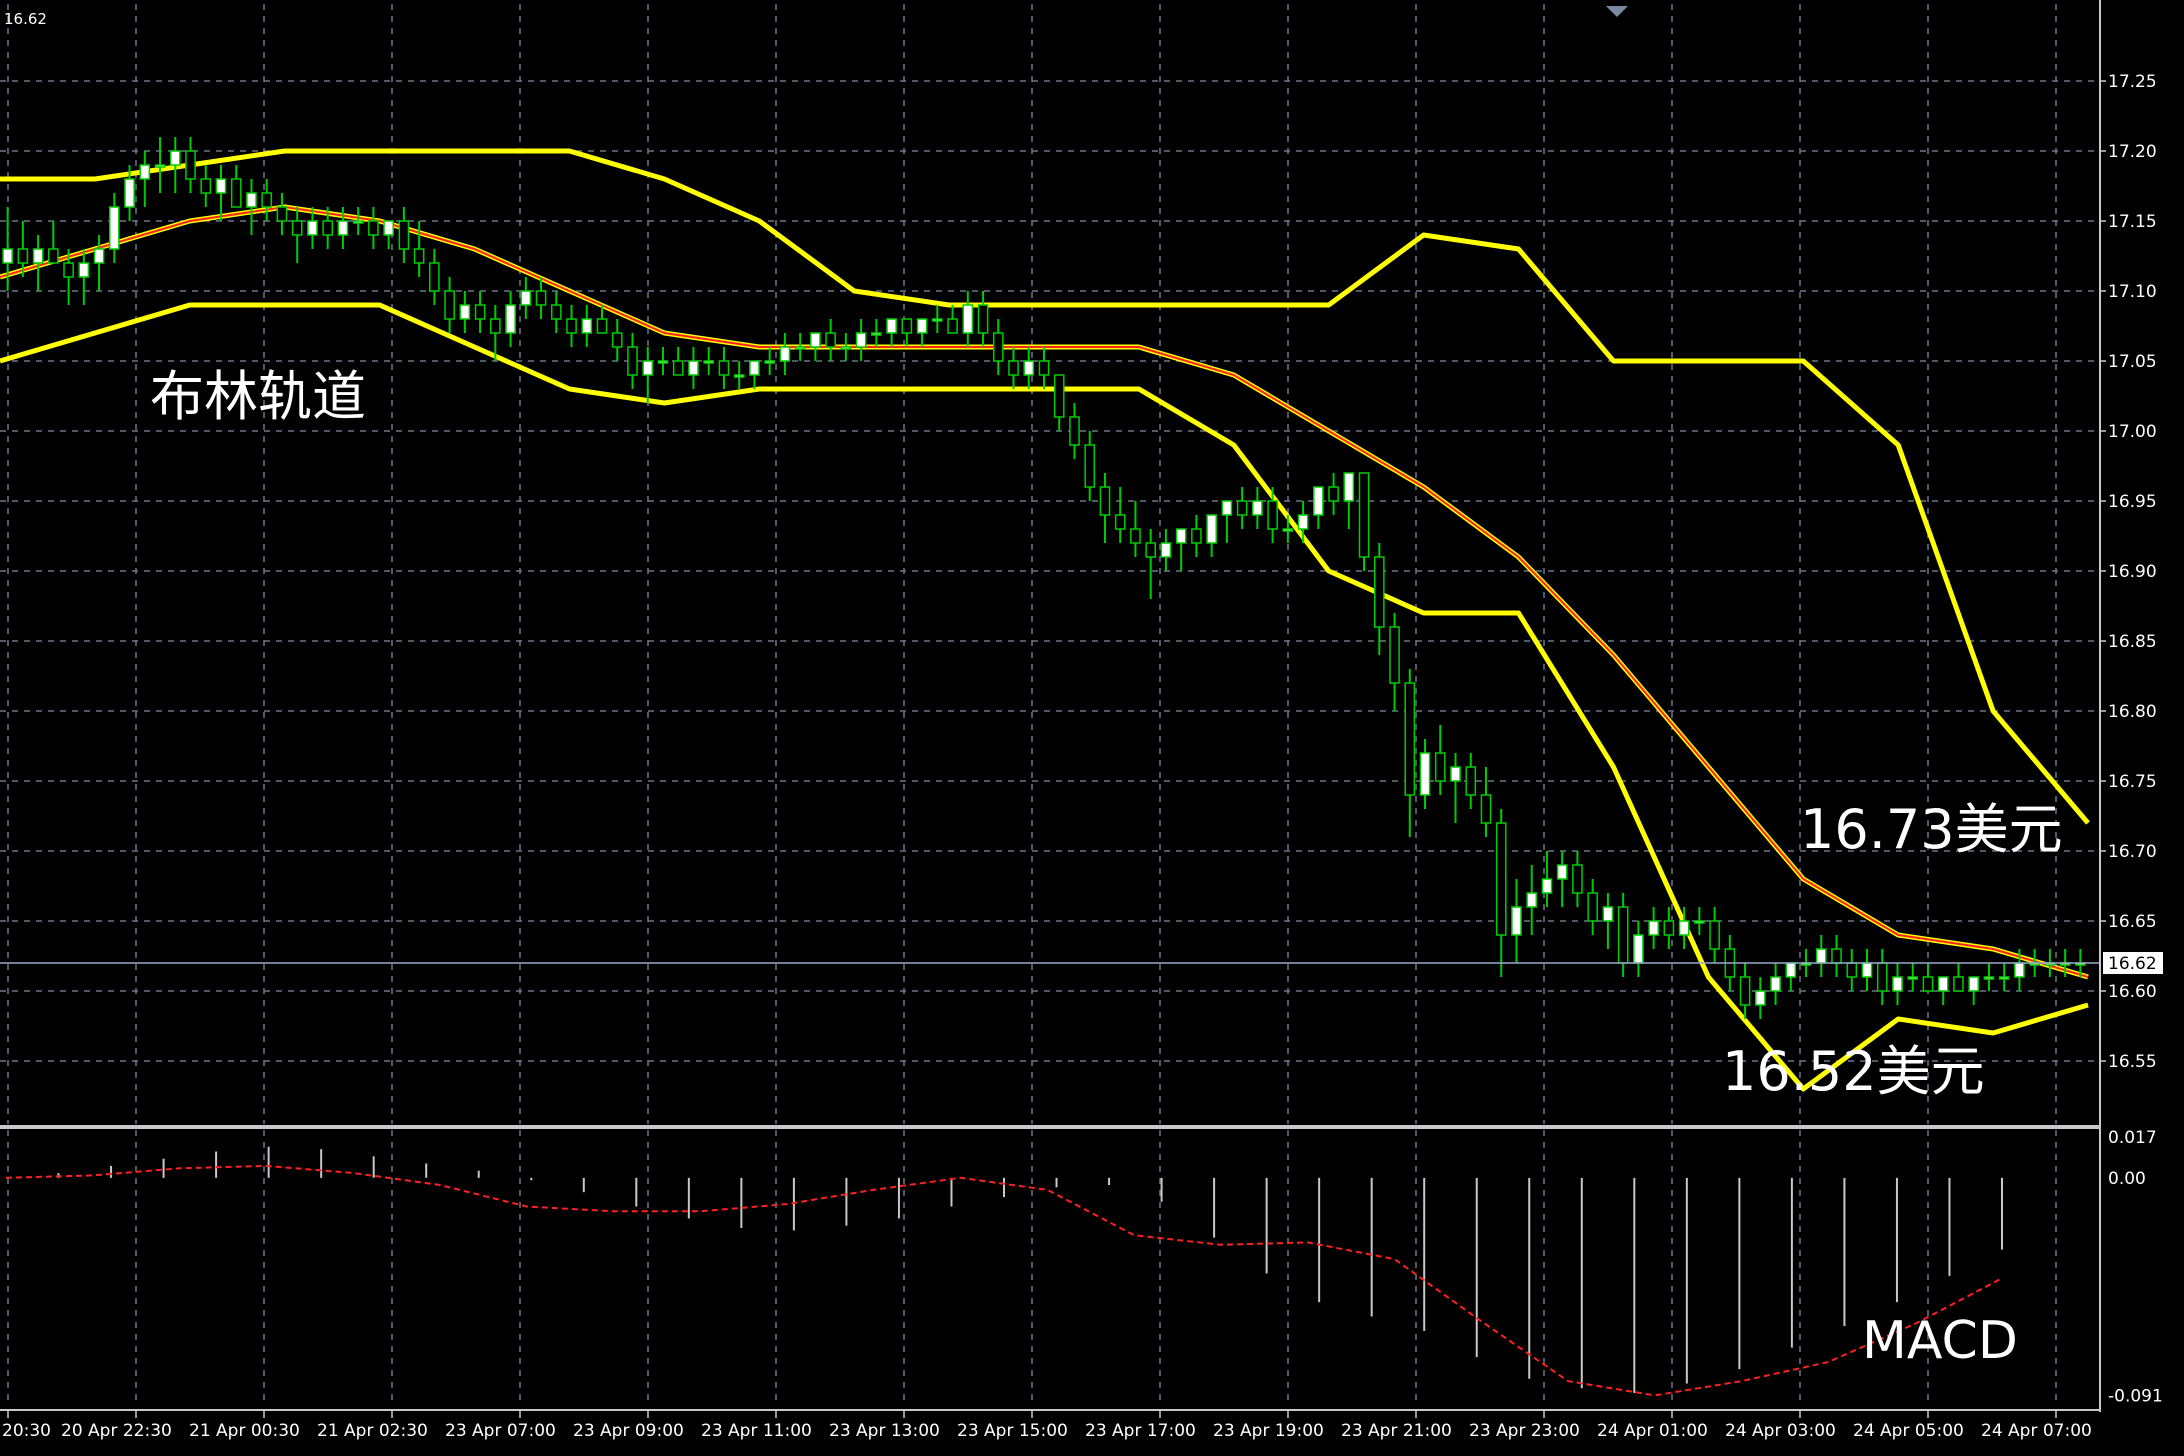 This screenshot has height=1456, width=2184. I want to click on price-tick-label: 16.70, so click(2132, 852).